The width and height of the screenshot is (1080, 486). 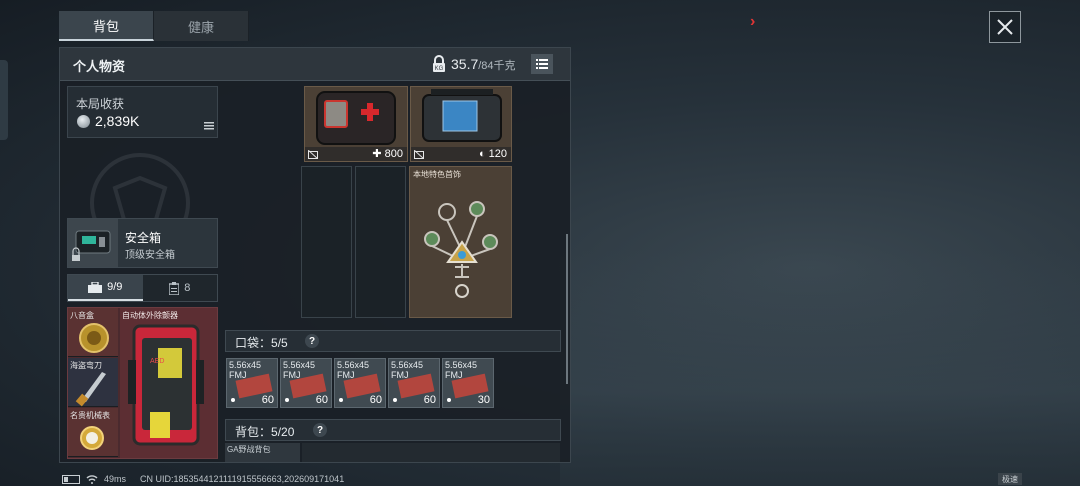 What do you see at coordinates (99, 66) in the screenshot?
I see `panel-title: 个人物资` at bounding box center [99, 66].